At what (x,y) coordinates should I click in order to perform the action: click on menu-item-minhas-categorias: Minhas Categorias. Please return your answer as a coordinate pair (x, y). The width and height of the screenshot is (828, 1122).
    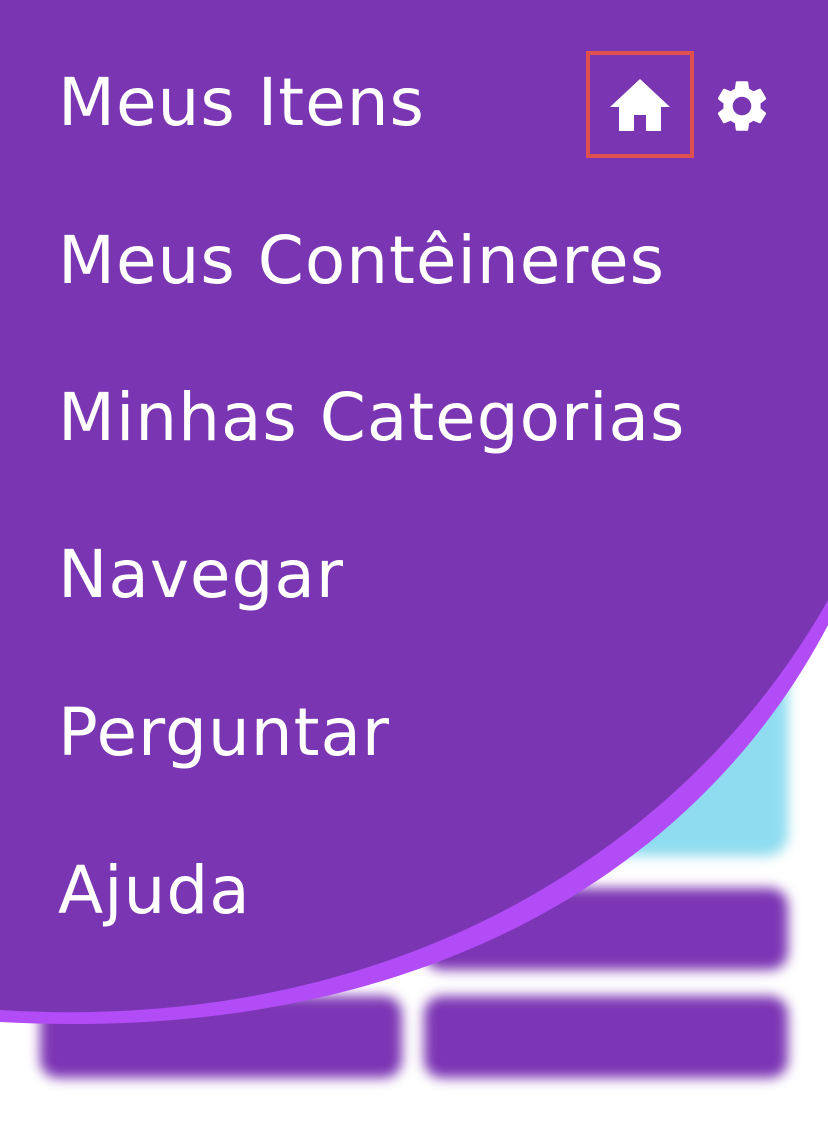
    Looking at the image, I should click on (371, 418).